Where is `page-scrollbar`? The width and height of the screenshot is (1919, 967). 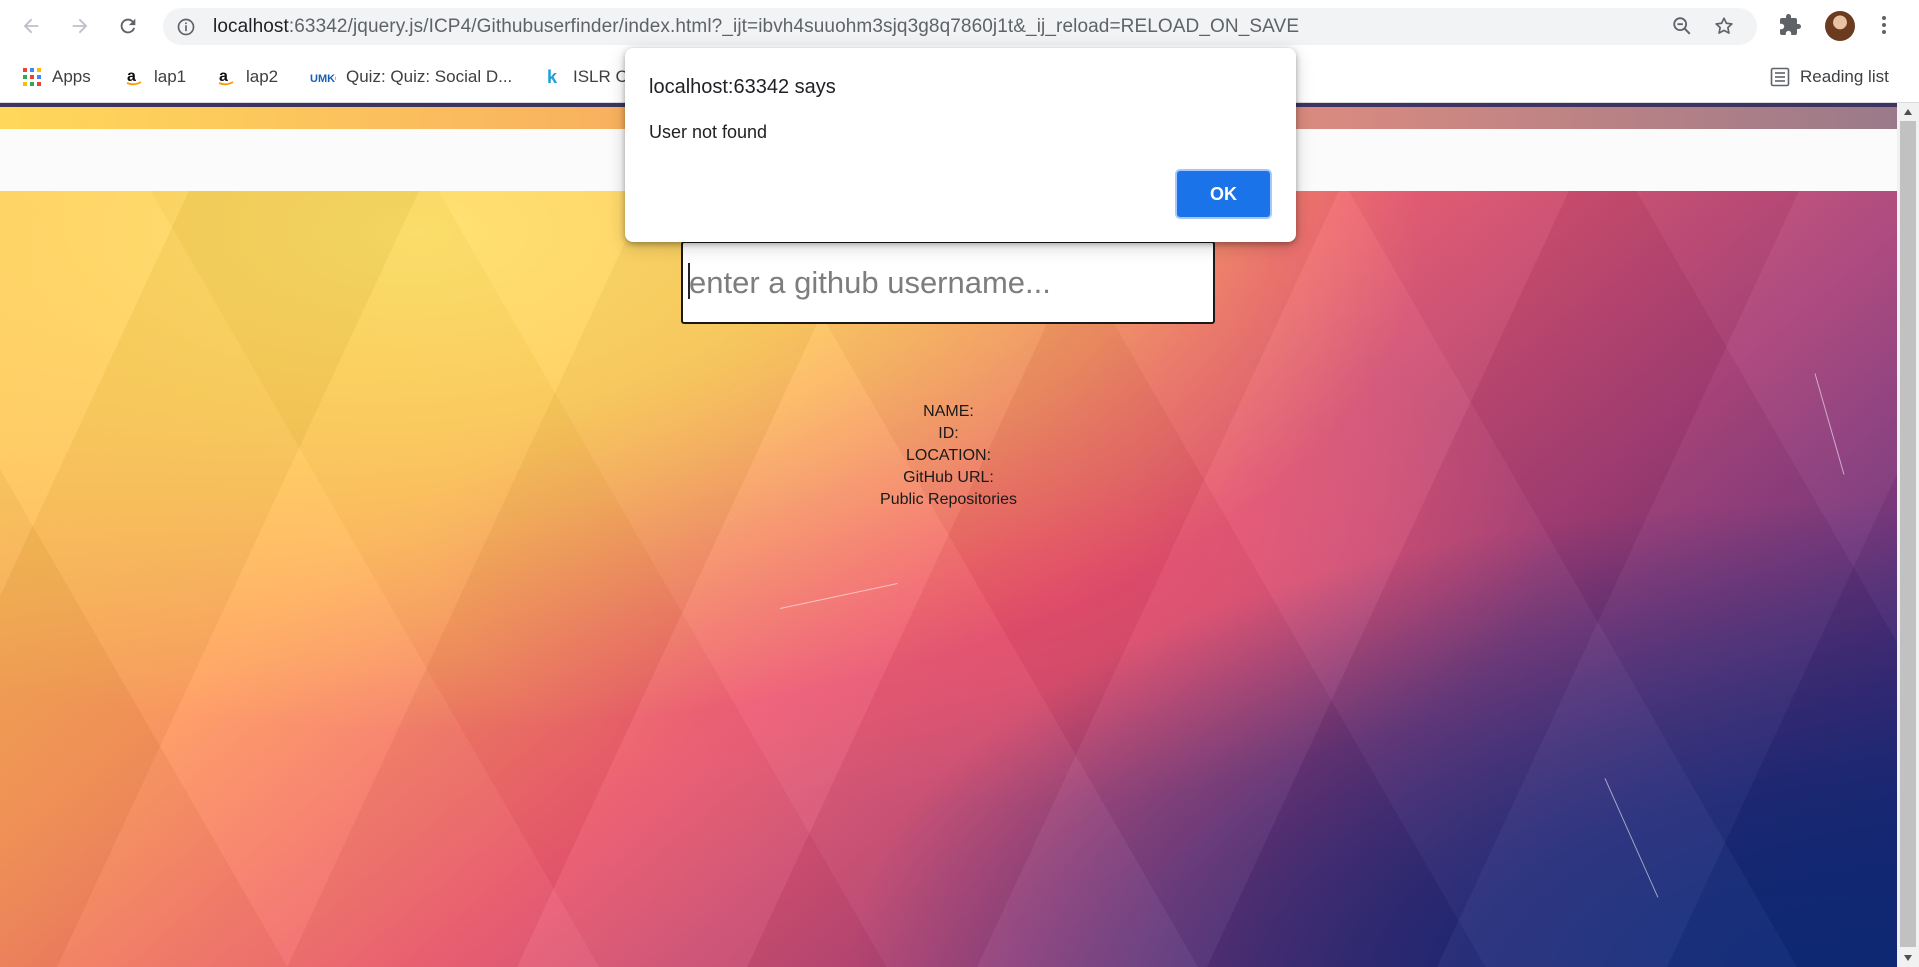 page-scrollbar is located at coordinates (1908, 535).